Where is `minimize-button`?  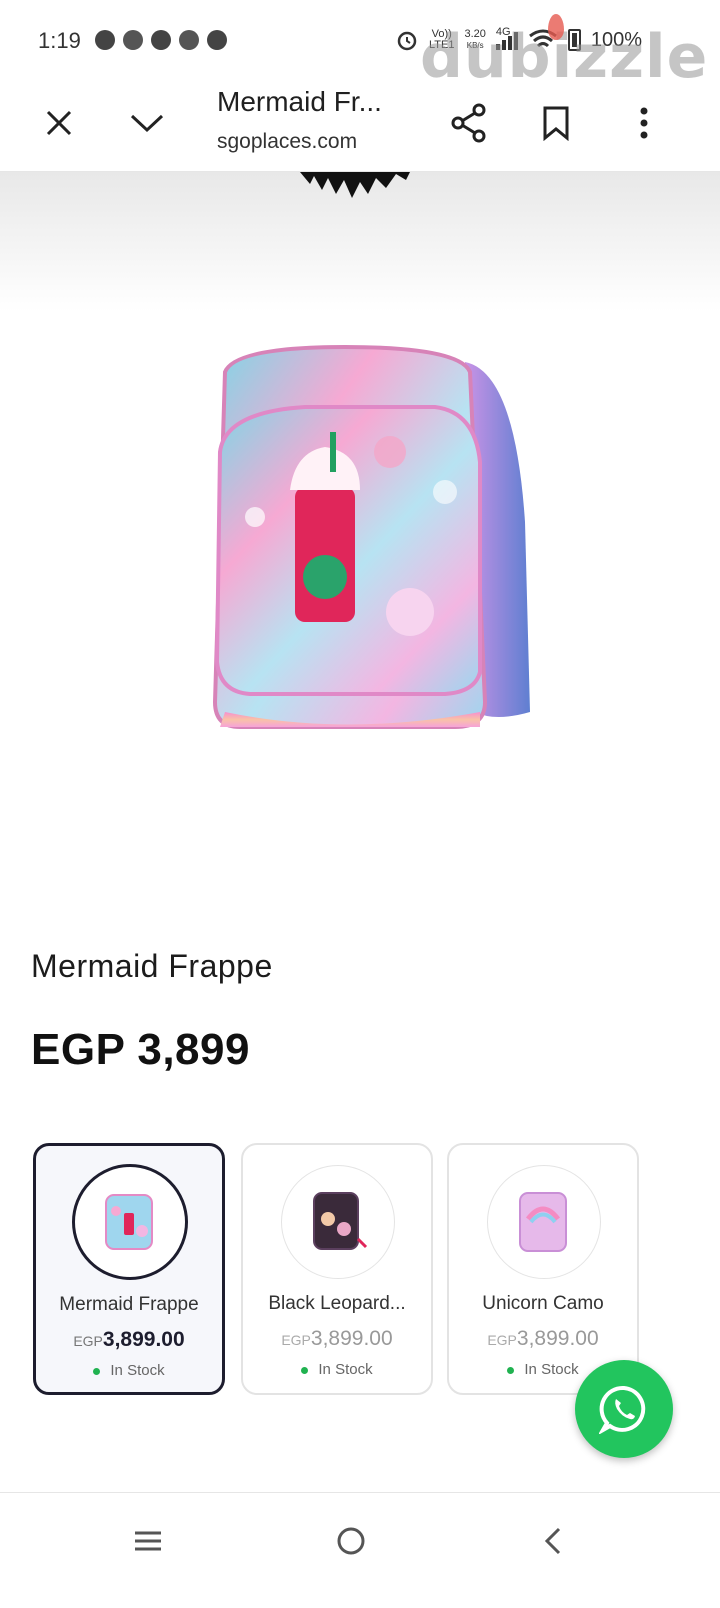
minimize-button is located at coordinates (147, 123).